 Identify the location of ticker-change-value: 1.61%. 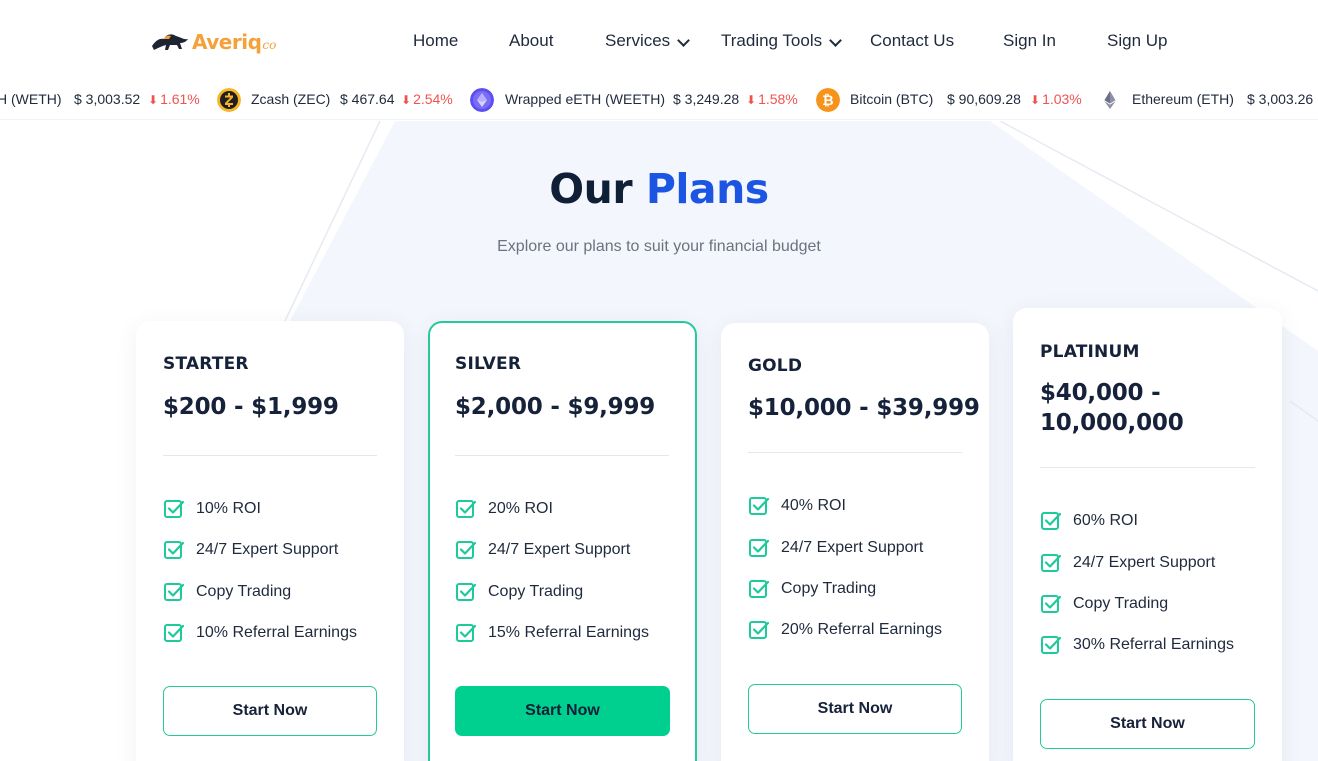
(180, 99).